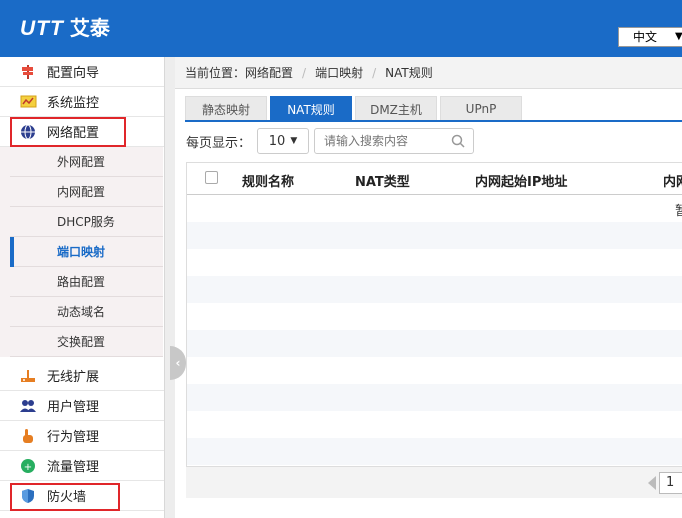  I want to click on sidebar-item-monitor: 系统监控, so click(82, 102).